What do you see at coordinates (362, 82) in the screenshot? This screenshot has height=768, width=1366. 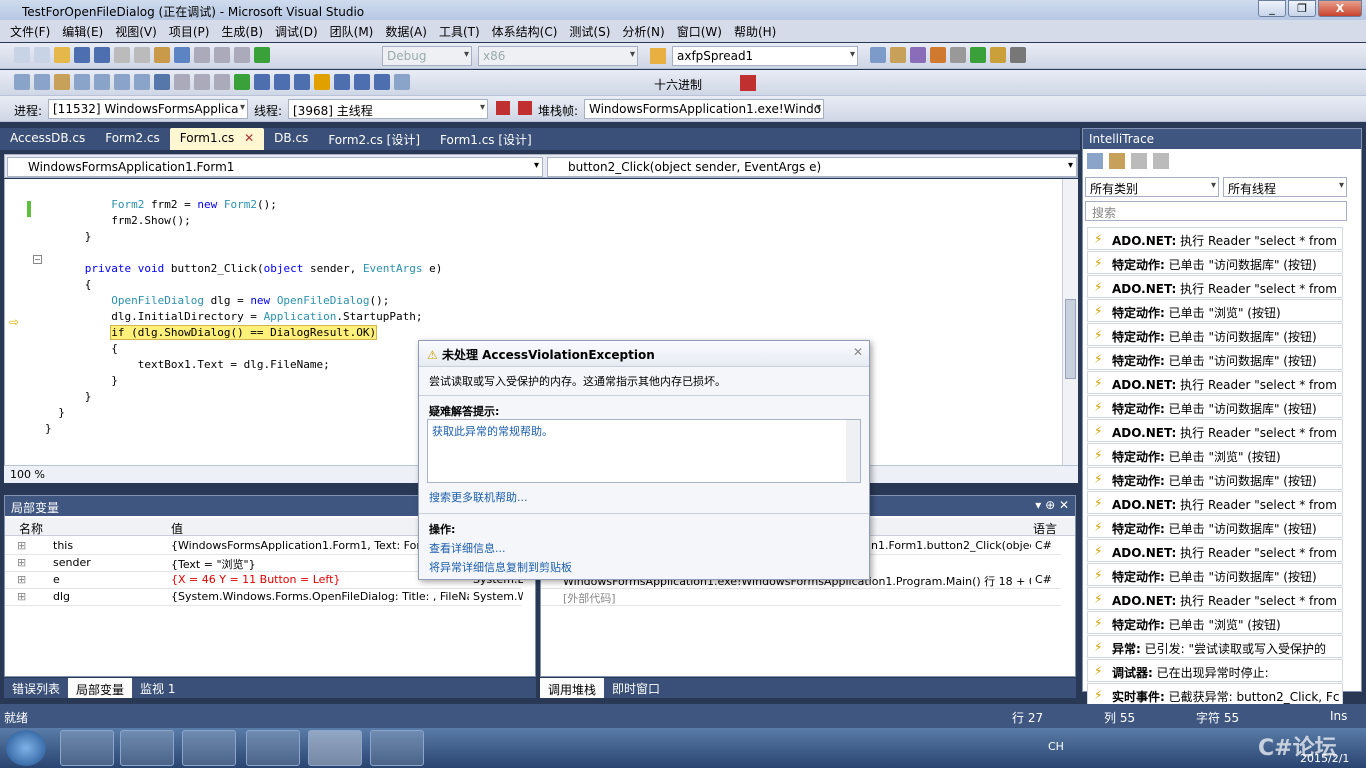 I see `step-over-icon` at bounding box center [362, 82].